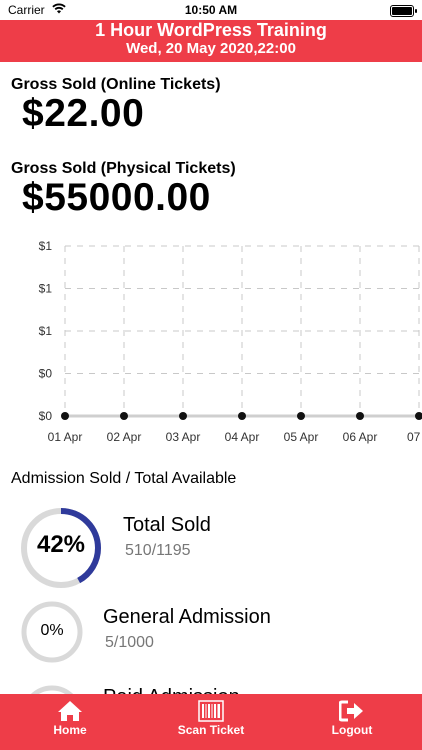 The image size is (422, 750). What do you see at coordinates (70, 730) in the screenshot?
I see `tab-home-label: Home` at bounding box center [70, 730].